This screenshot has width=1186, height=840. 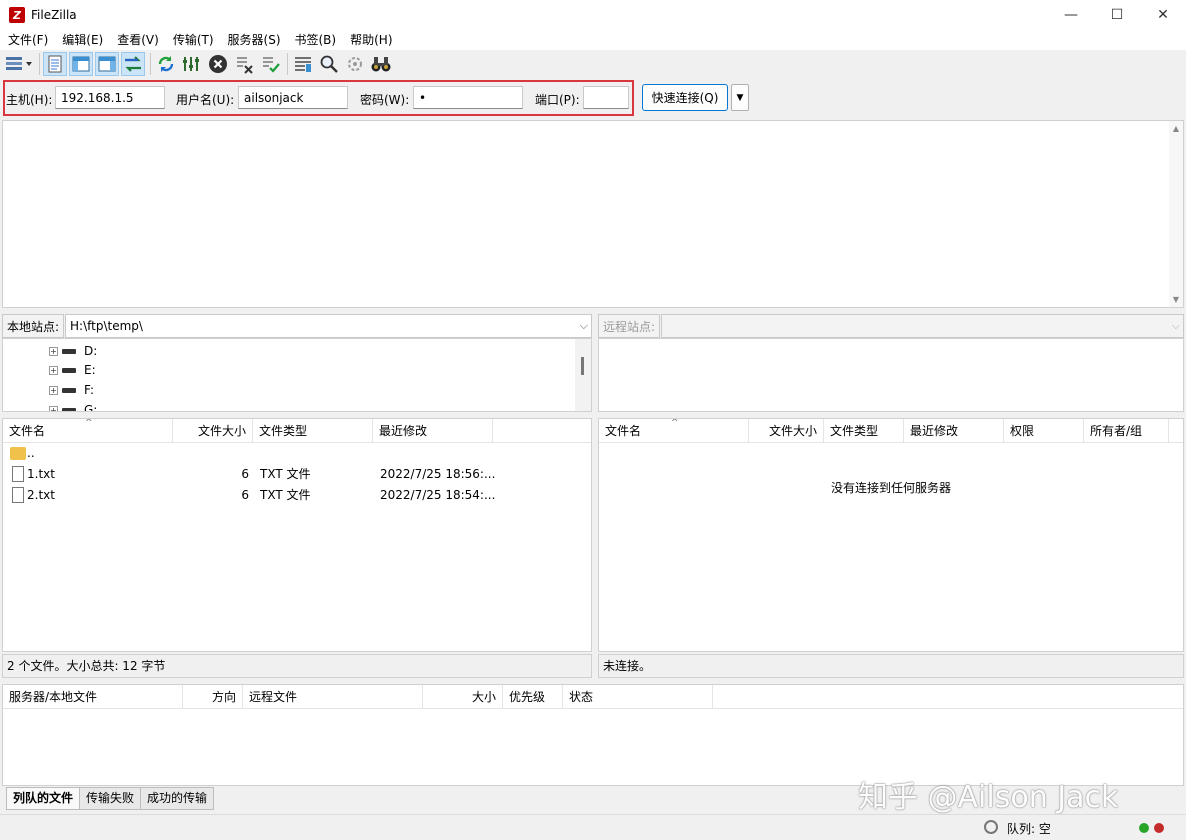 I want to click on column-direction: 方向, so click(x=213, y=697).